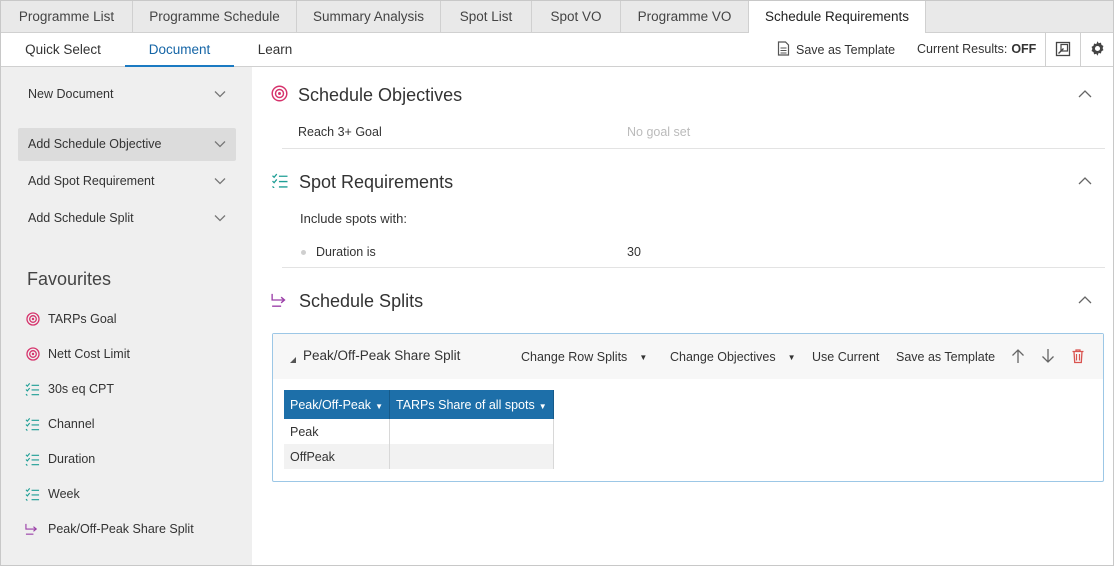  Describe the element at coordinates (215, 17) in the screenshot. I see `tab-programme-schedule: Programme Schedule` at that location.